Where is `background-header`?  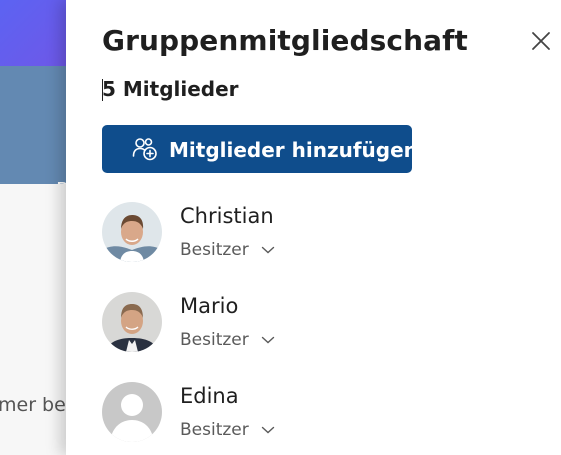
background-header is located at coordinates (33, 33).